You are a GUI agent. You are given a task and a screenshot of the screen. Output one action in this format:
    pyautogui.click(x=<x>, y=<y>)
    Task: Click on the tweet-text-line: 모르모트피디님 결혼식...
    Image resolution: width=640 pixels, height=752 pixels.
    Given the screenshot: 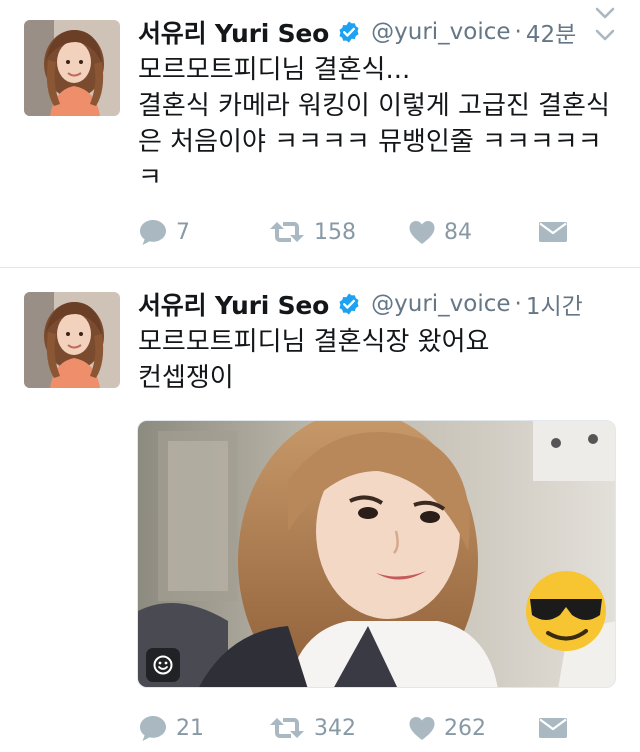 What is the action you would take?
    pyautogui.click(x=274, y=70)
    